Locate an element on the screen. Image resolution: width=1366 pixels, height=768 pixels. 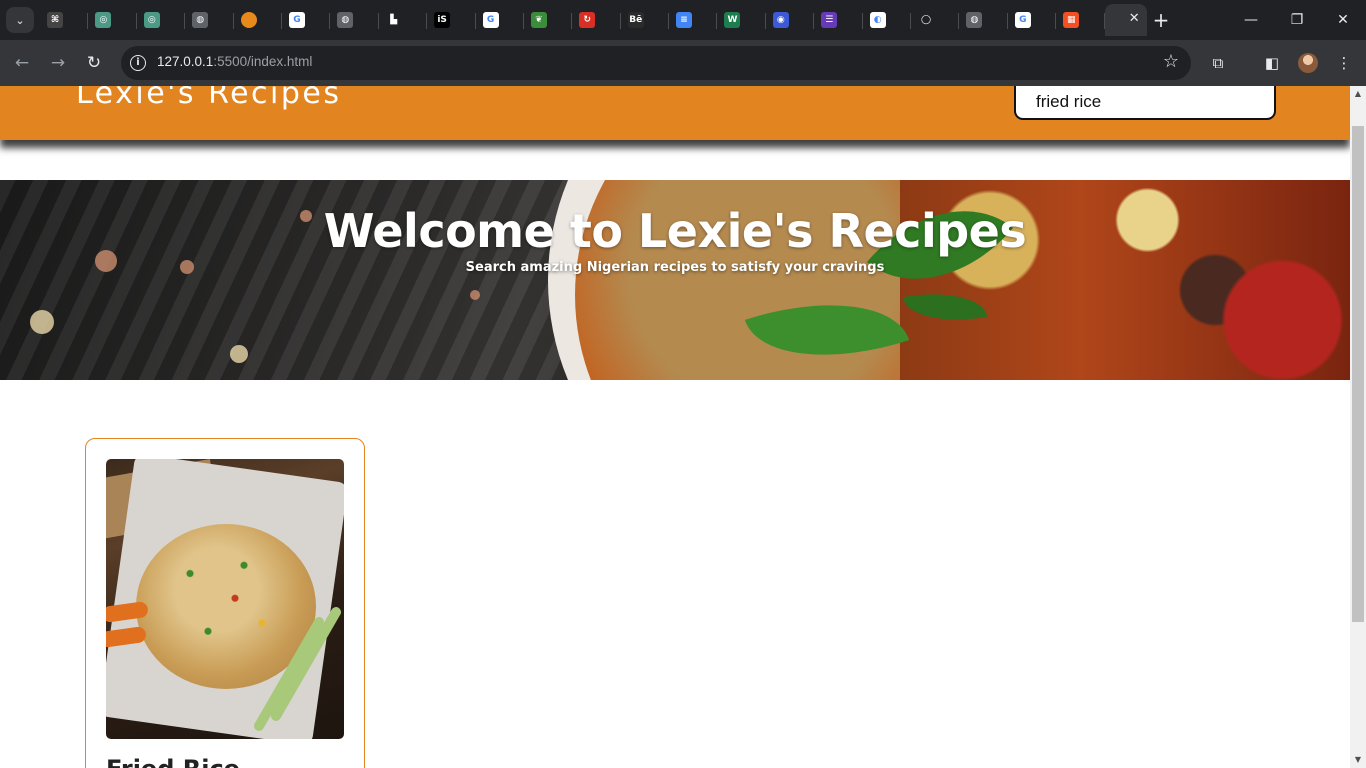
recipe-card-title: Fried Rice is located at coordinates (173, 761).